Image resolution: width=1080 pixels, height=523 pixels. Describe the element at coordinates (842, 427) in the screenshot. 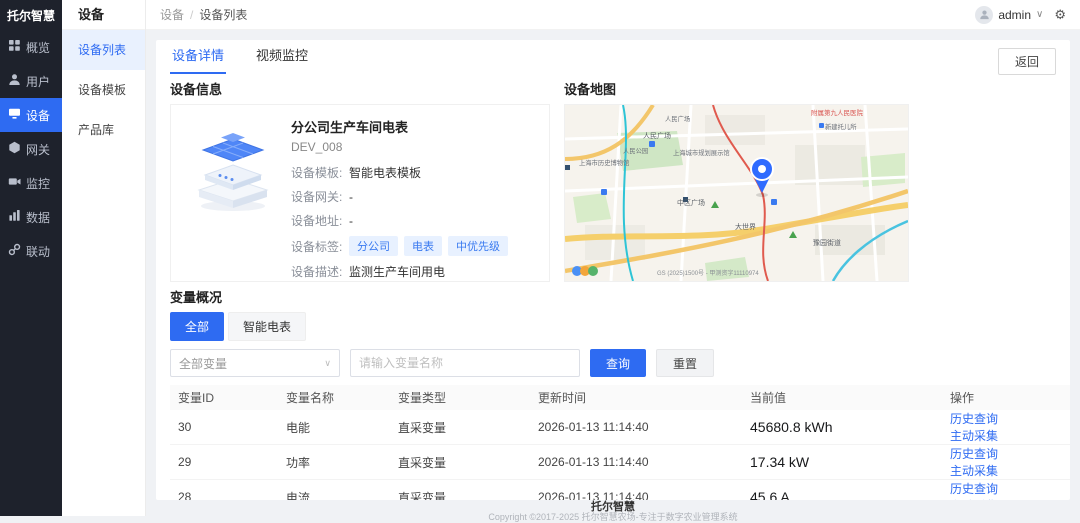

I see `cell-value: 45680.8 kWh` at that location.